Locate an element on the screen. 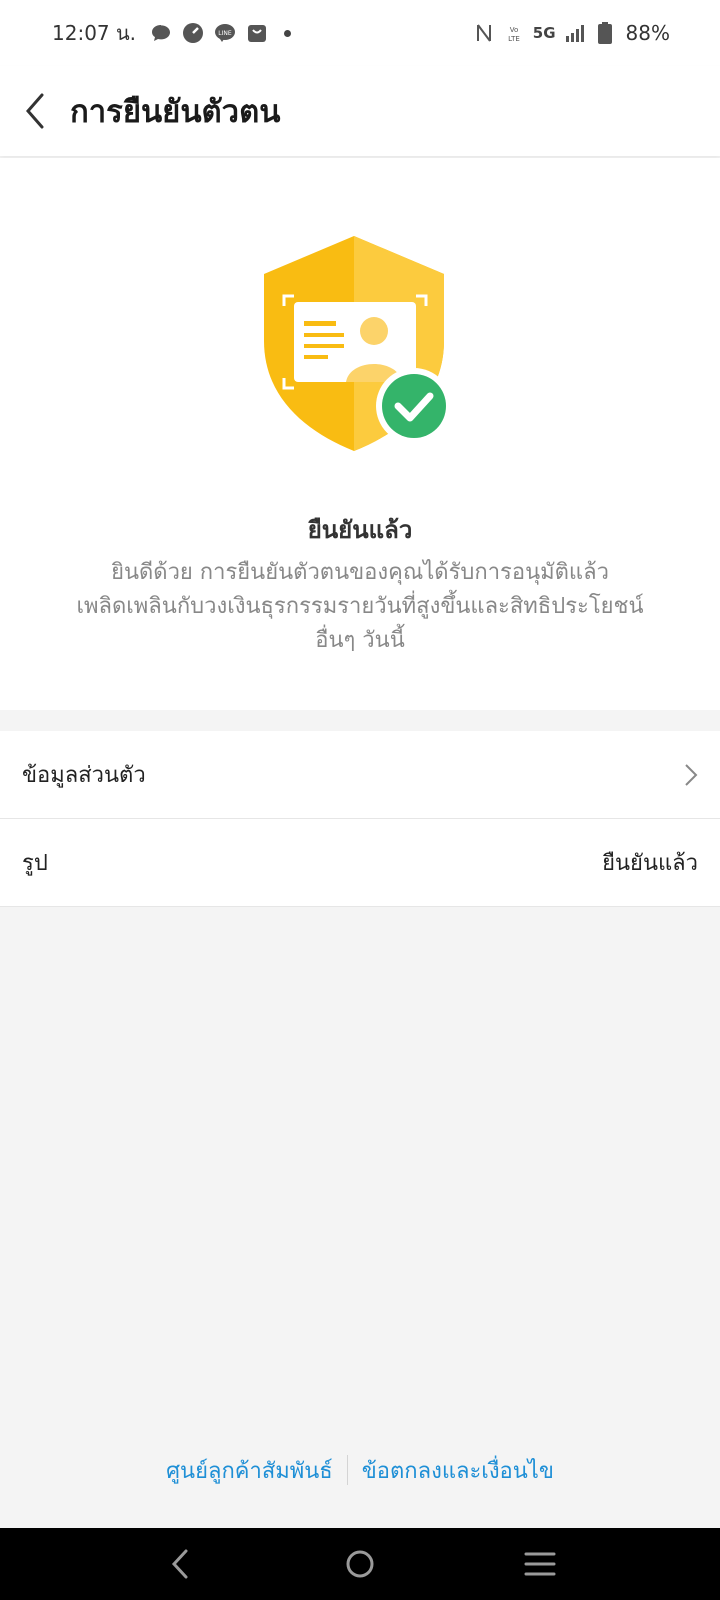 The image size is (720, 1600). back-button is located at coordinates (34, 111).